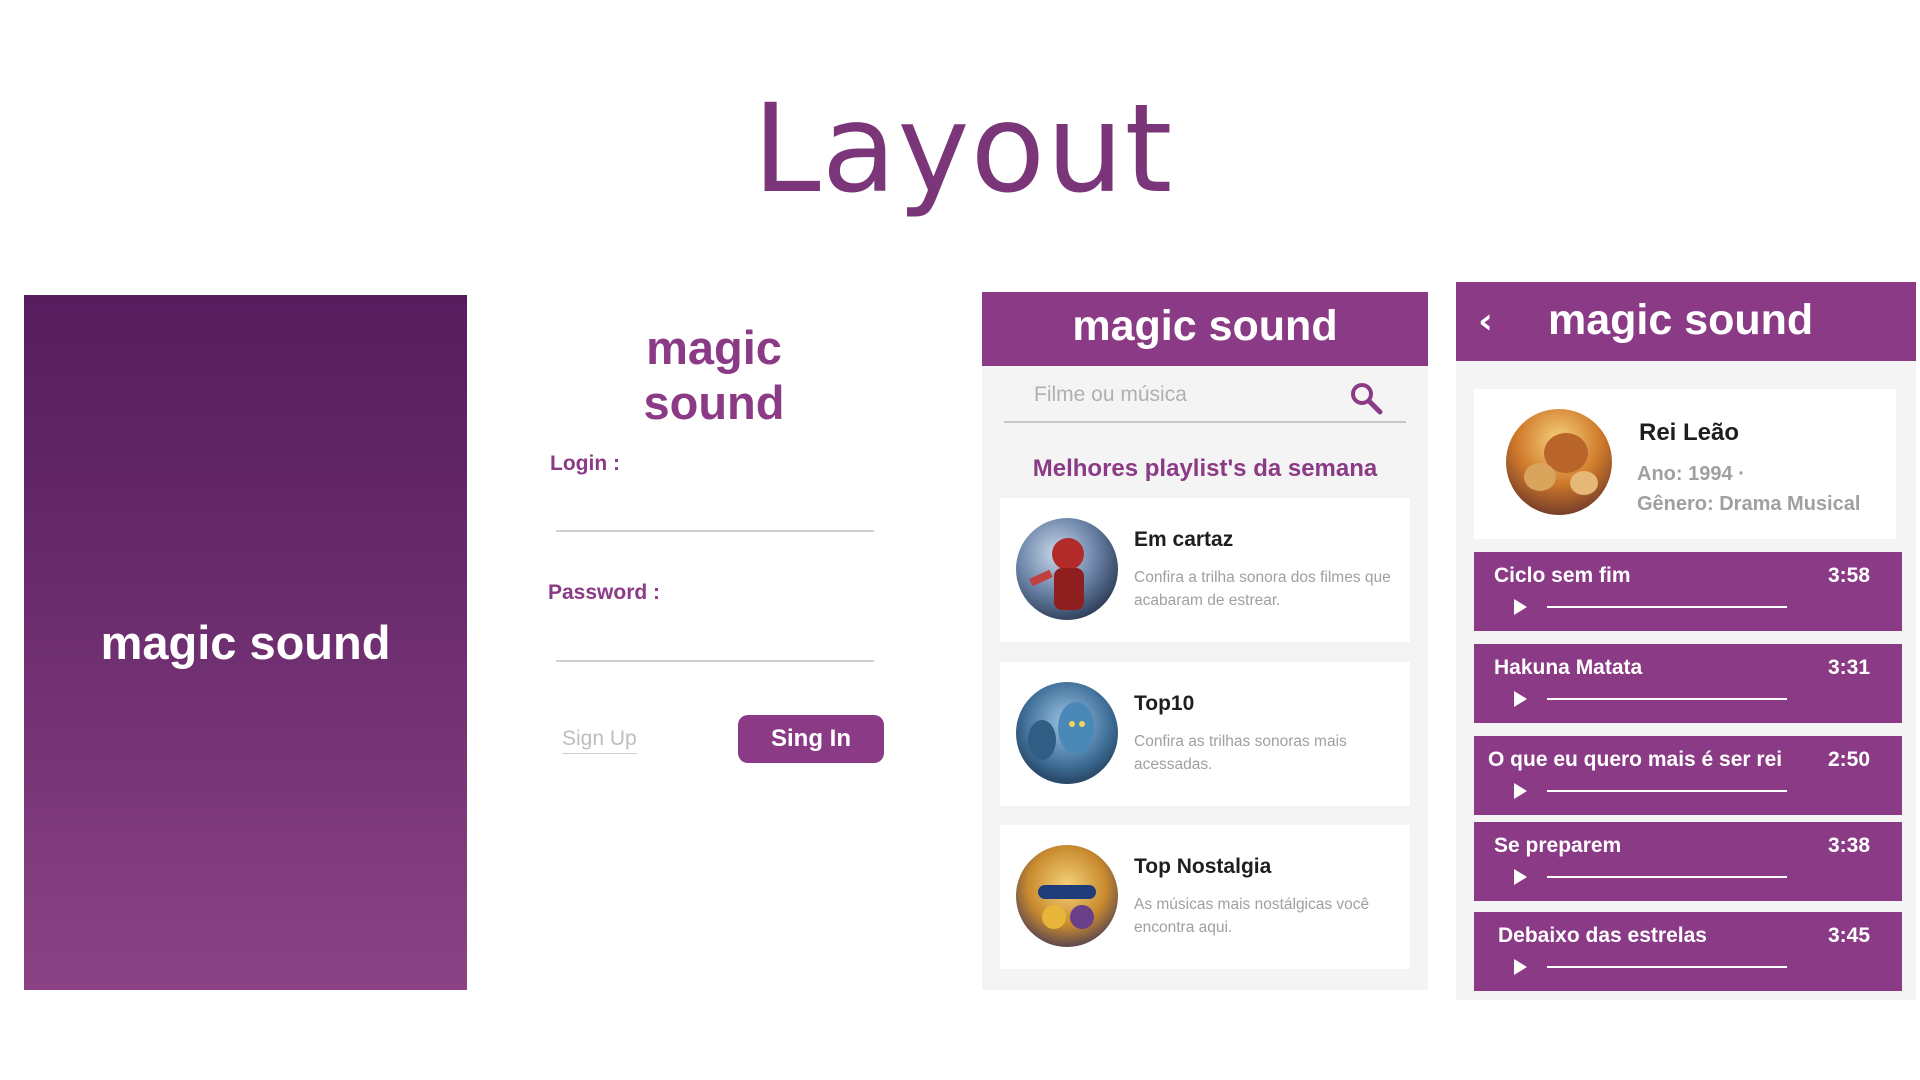 The height and width of the screenshot is (1080, 1920). I want to click on track-row: O que eu quero mais é ser rei 2:50, so click(1688, 775).